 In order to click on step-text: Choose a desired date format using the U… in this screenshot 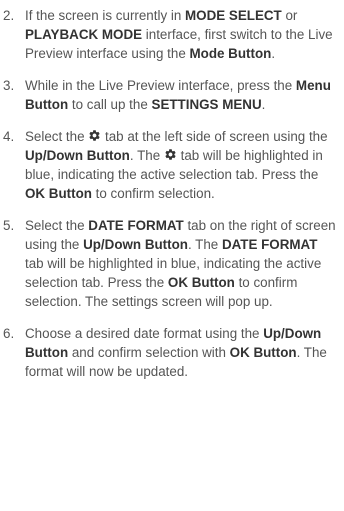, I will do `click(181, 352)`.